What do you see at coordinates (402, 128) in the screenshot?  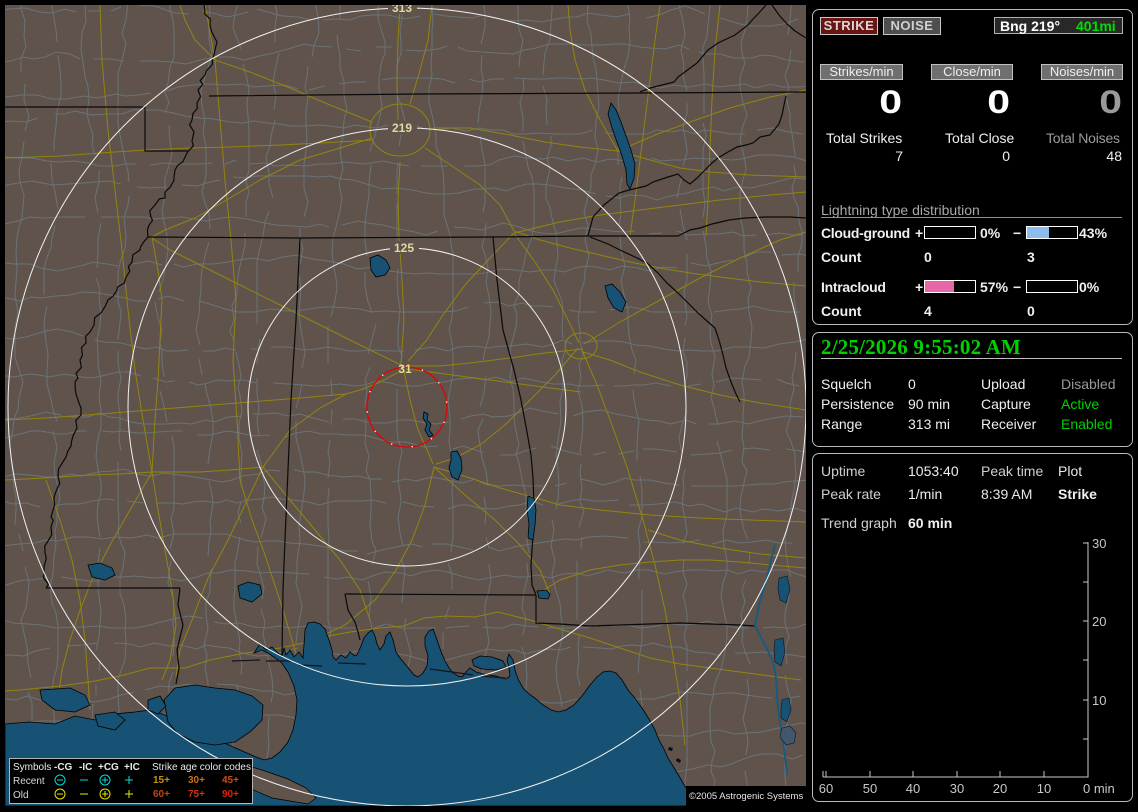 I see `svg-text: 219` at bounding box center [402, 128].